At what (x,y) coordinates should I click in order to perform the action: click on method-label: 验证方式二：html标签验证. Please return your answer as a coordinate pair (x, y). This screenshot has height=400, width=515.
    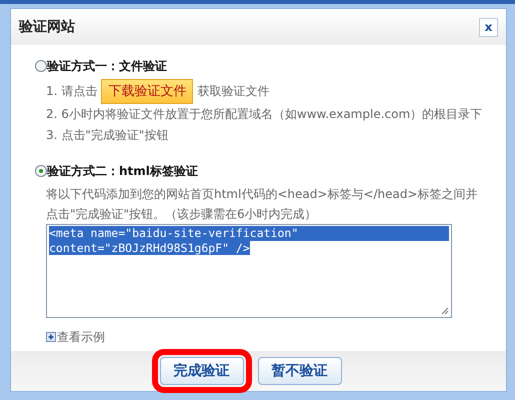
    Looking at the image, I should click on (122, 171).